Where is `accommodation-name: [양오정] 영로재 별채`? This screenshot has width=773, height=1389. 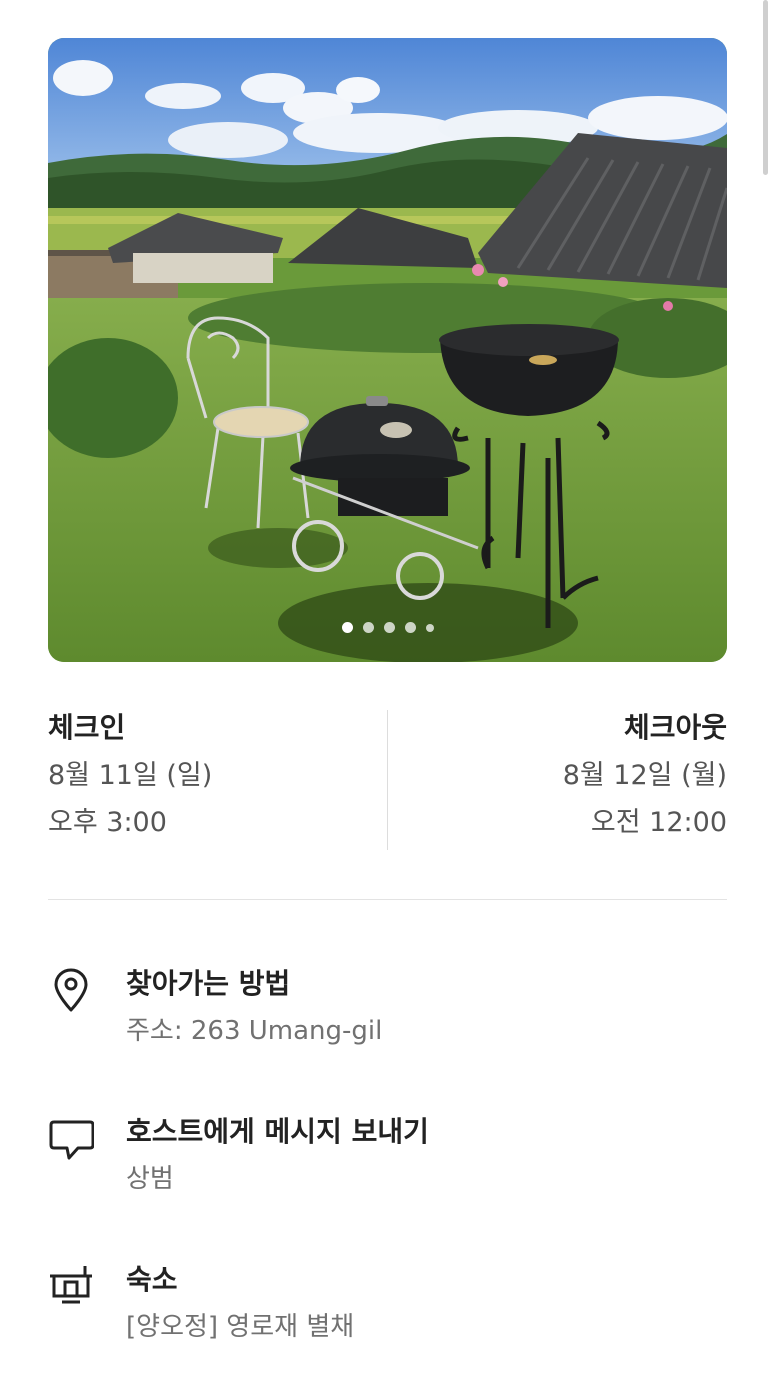 accommodation-name: [양오정] 영로재 별채 is located at coordinates (240, 1327).